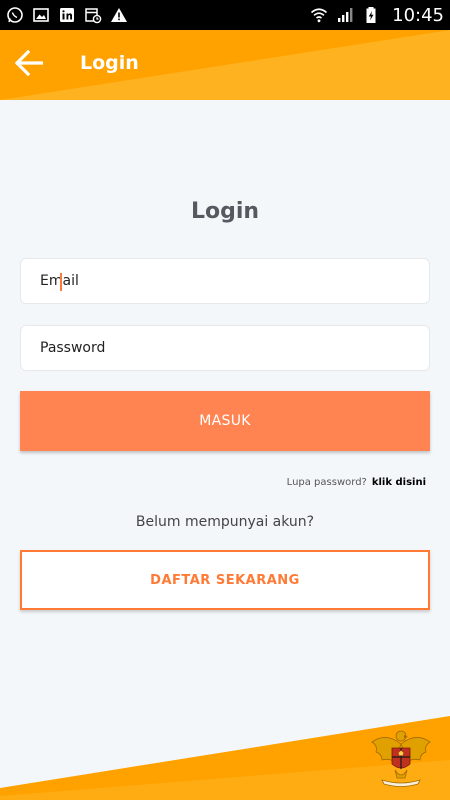 This screenshot has width=450, height=800. I want to click on status-bar-system: 10:45, so click(377, 15).